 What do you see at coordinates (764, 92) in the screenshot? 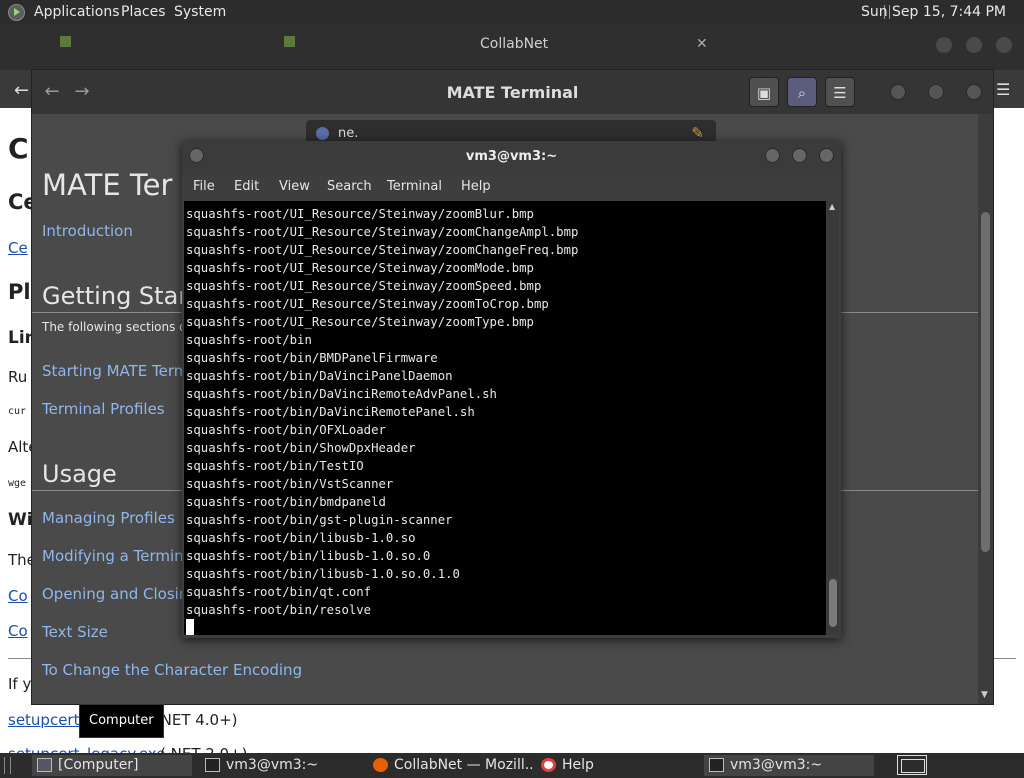
I see `bookmark-icon: ▣` at bounding box center [764, 92].